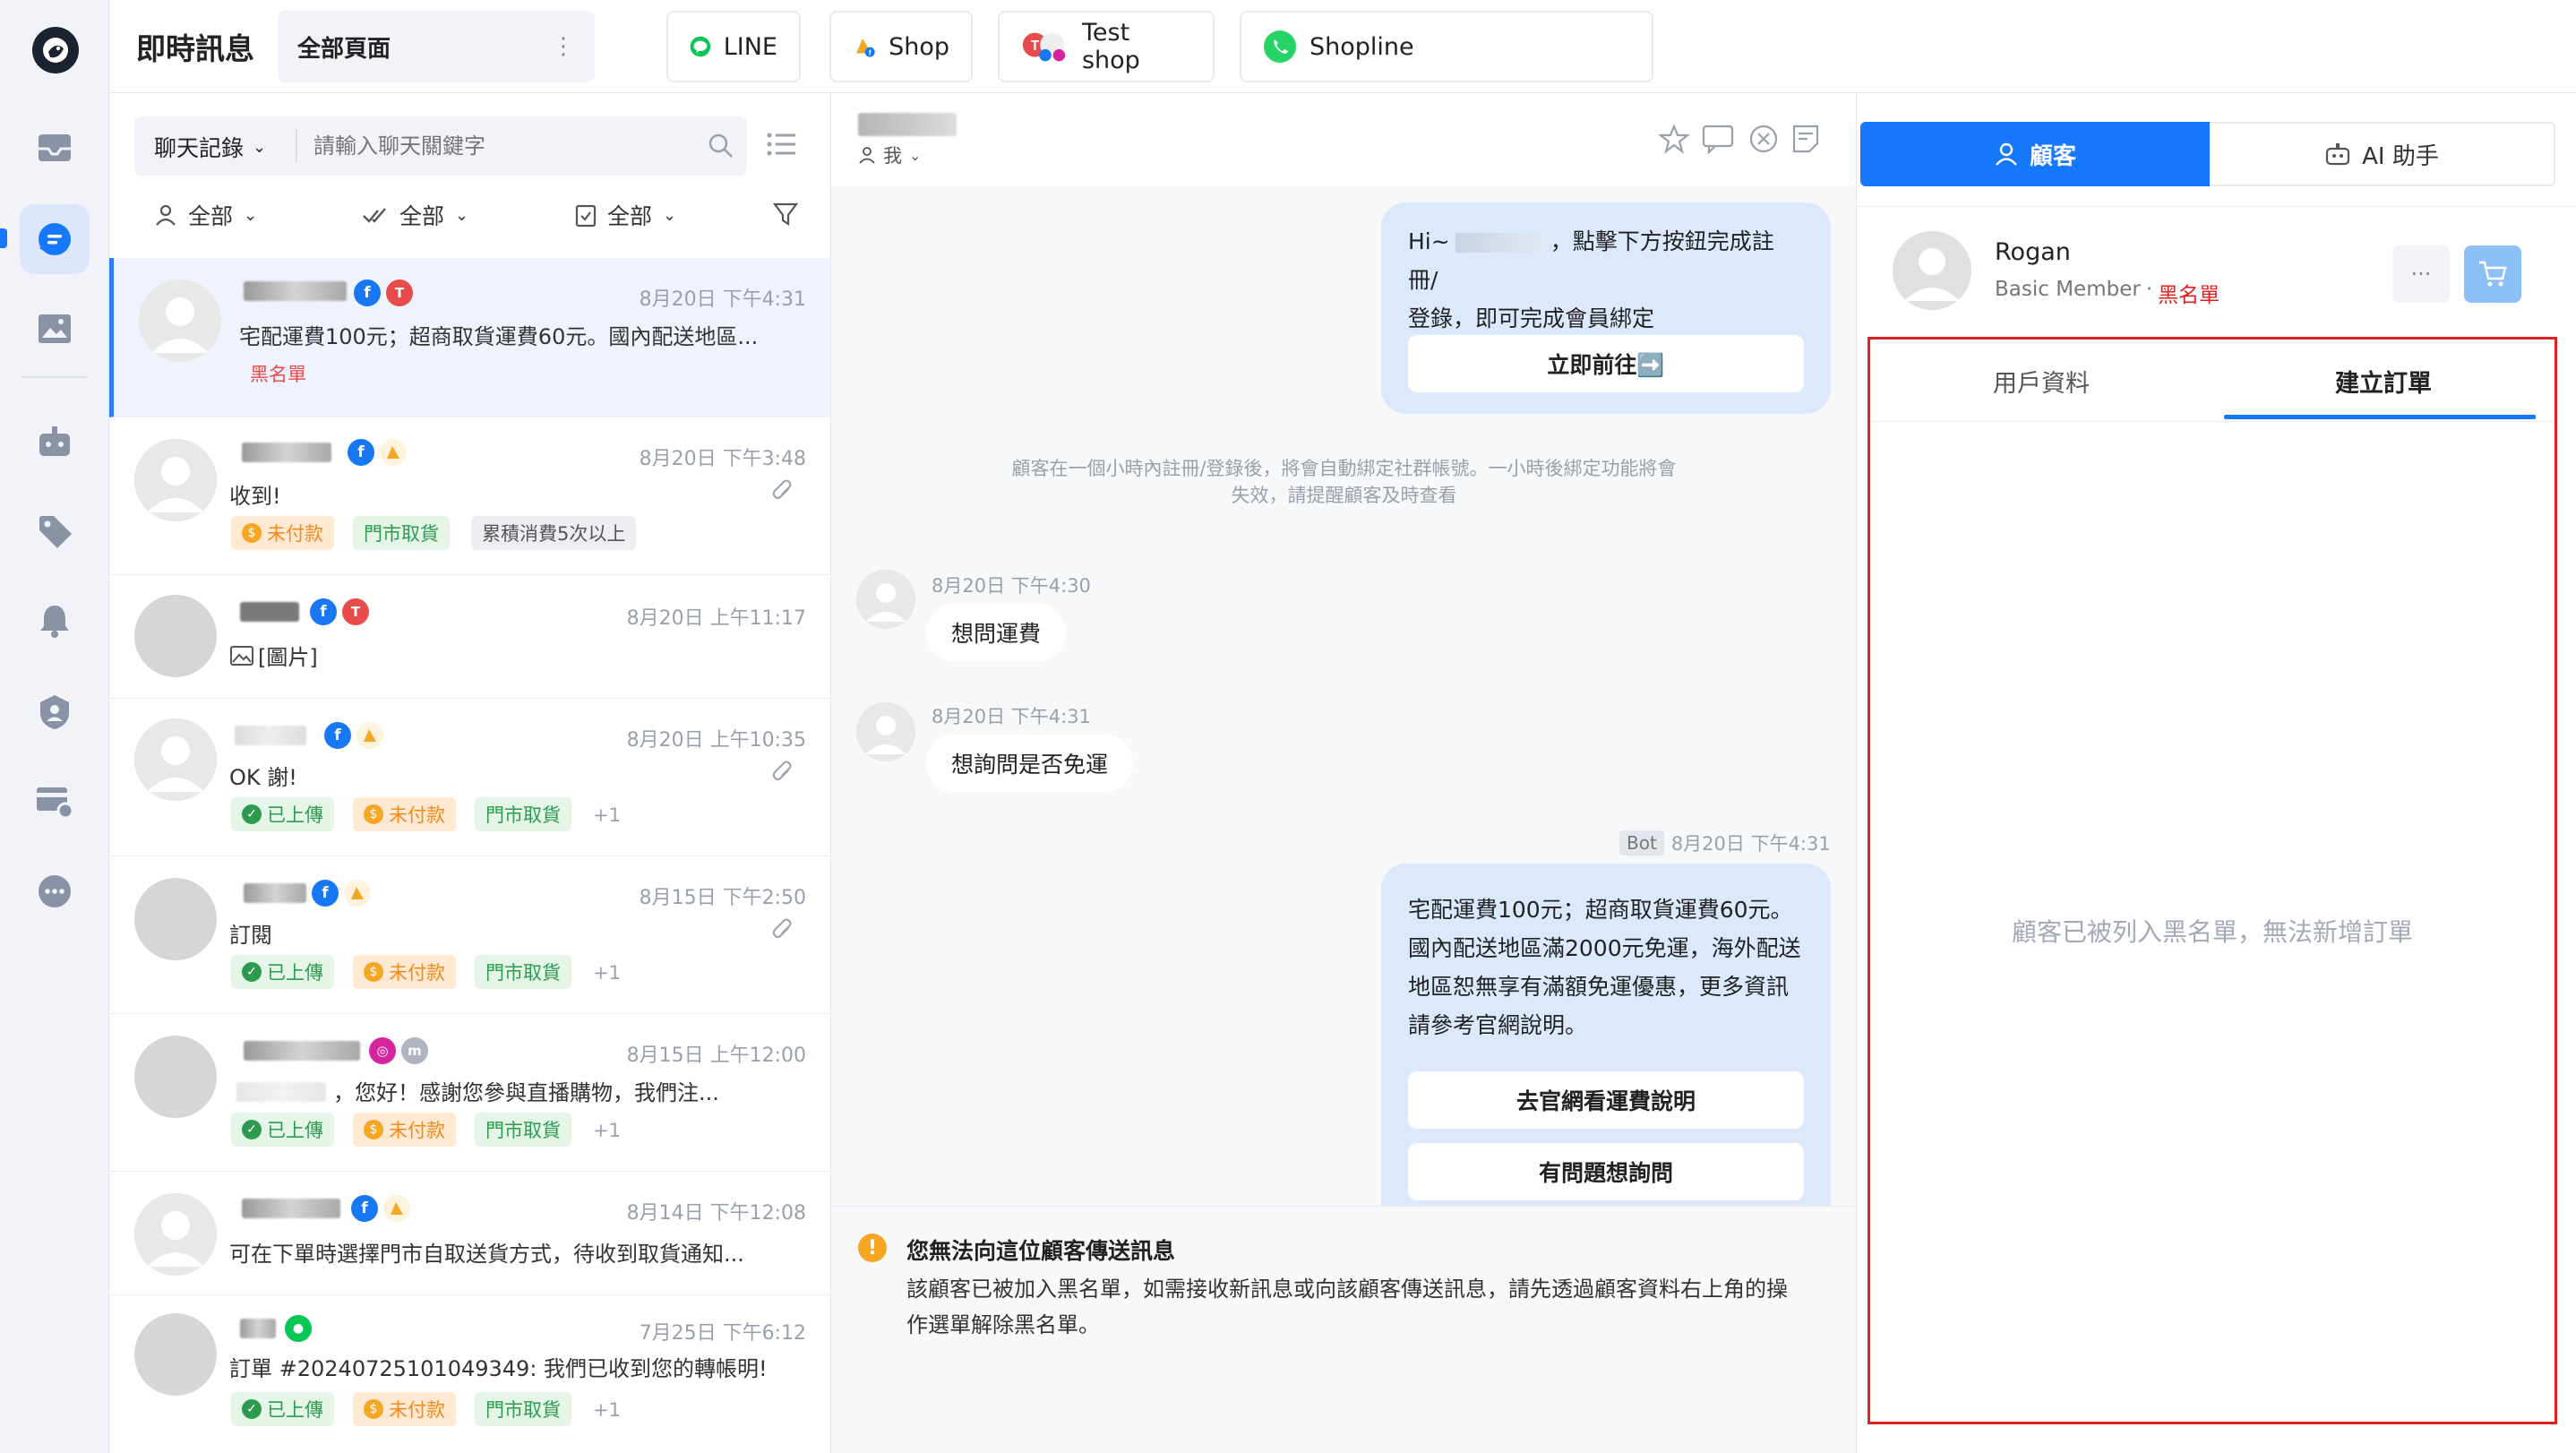 The height and width of the screenshot is (1453, 2576). What do you see at coordinates (1805, 139) in the screenshot?
I see `note-icon` at bounding box center [1805, 139].